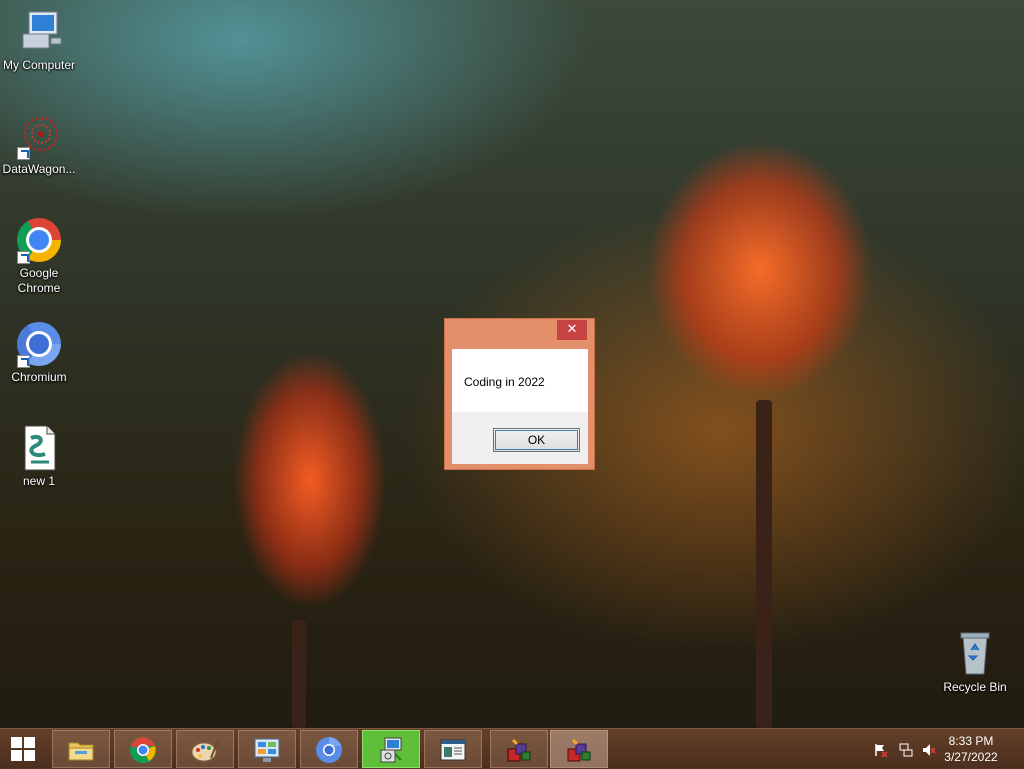 The width and height of the screenshot is (1024, 769). I want to click on taskbar-button-file-explorer, so click(81, 749).